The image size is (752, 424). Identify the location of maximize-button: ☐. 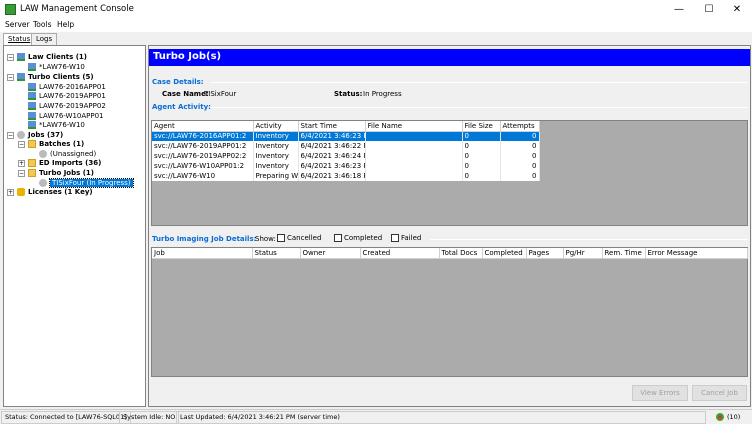
(709, 9).